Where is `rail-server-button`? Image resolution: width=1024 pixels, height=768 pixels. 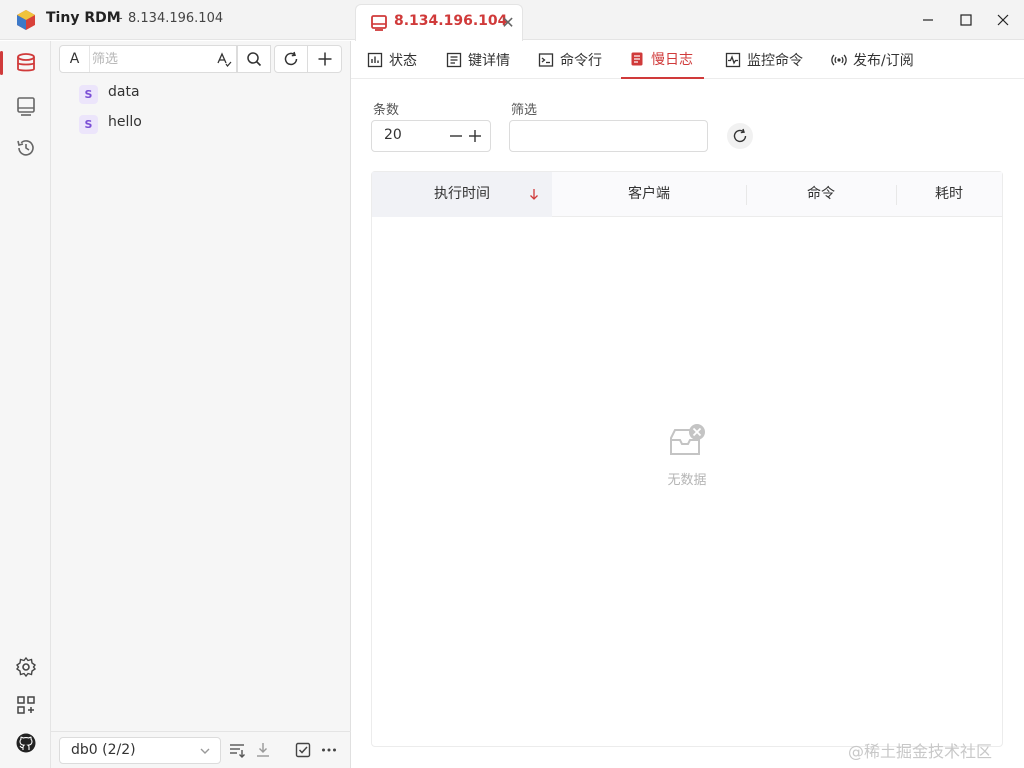
rail-server-button is located at coordinates (25, 106).